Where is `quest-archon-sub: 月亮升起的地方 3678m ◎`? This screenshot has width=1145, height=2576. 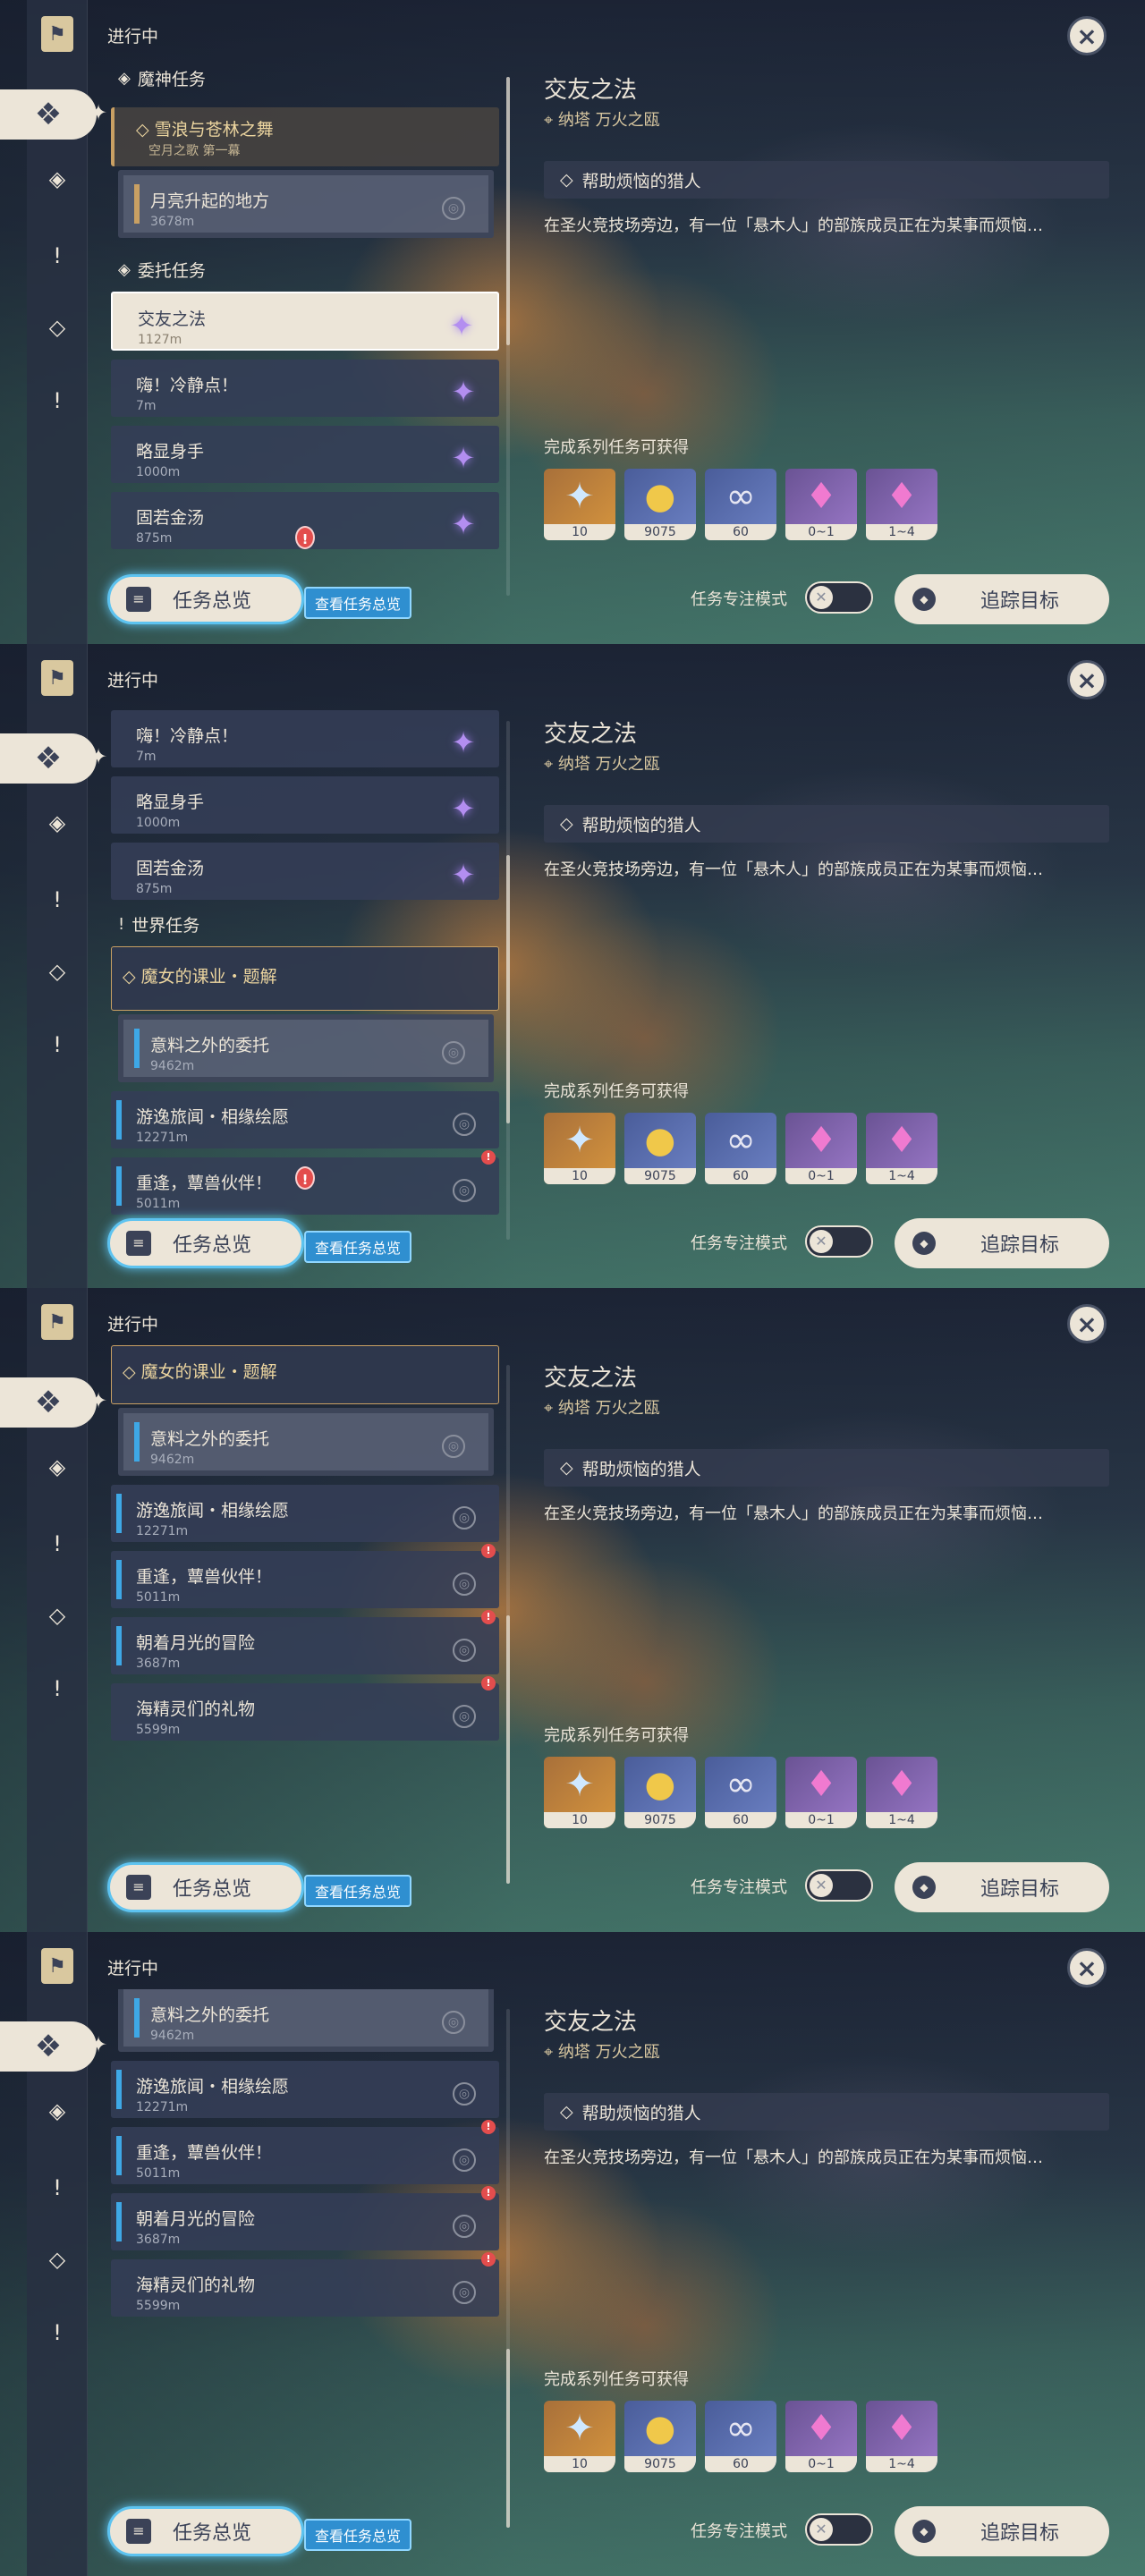
quest-archon-sub: 月亮升起的地方 3678m ◎ is located at coordinates (306, 204).